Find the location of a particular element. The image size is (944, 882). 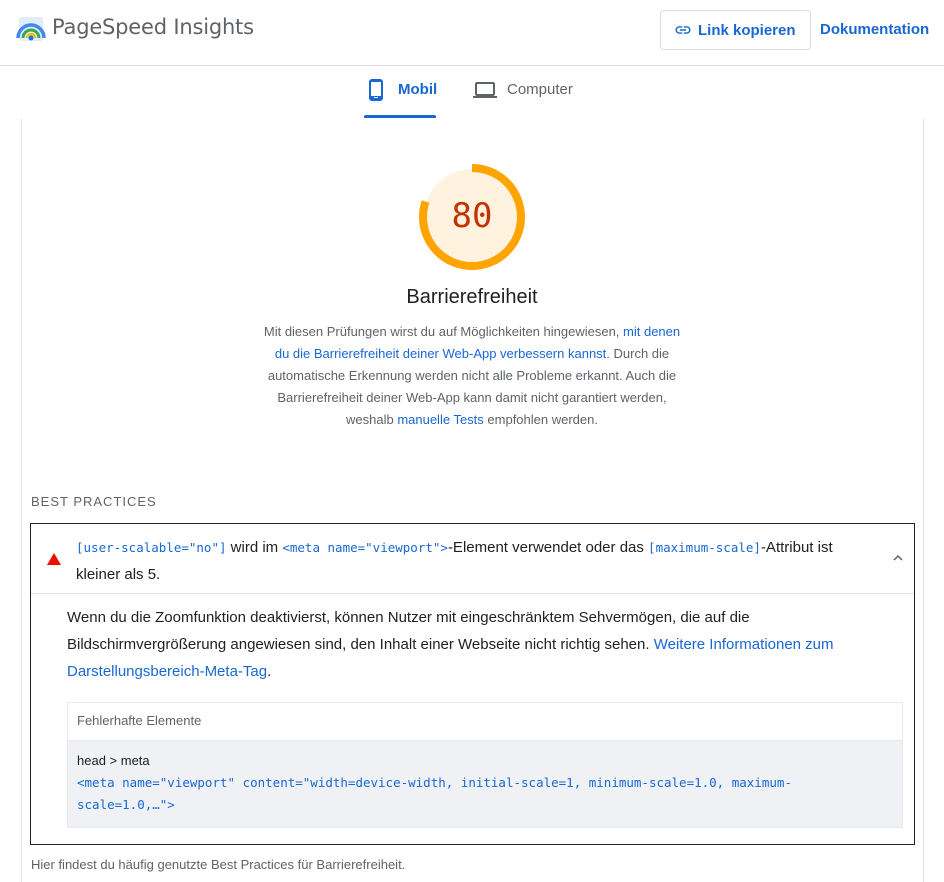

audit-title-code-1: [user-scalable="no"] is located at coordinates (151, 547).